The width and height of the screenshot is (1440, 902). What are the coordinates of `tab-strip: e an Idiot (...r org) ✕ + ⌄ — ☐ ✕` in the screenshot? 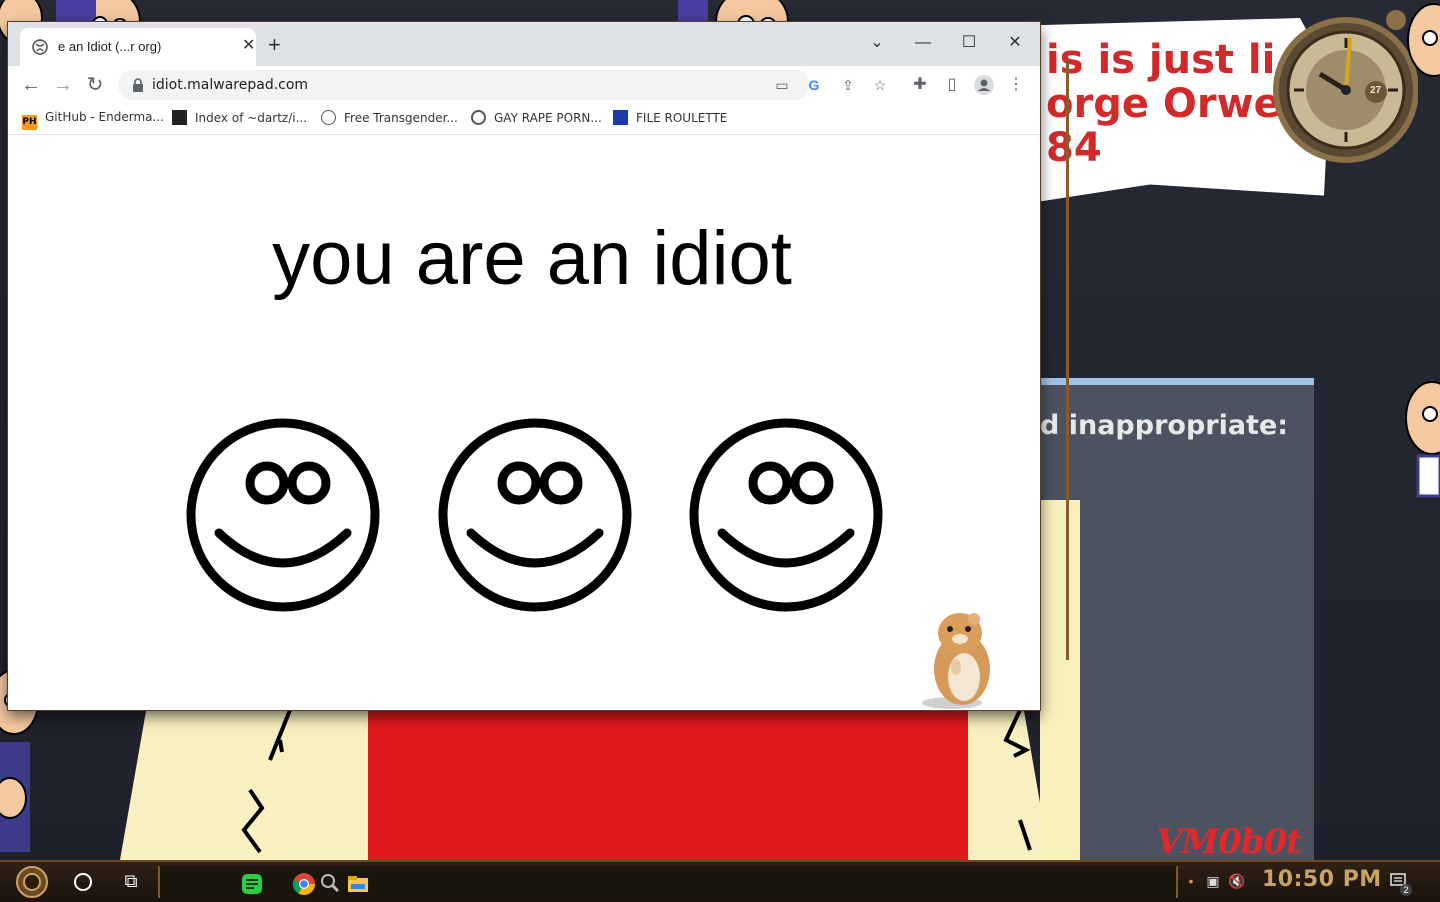 It's located at (524, 44).